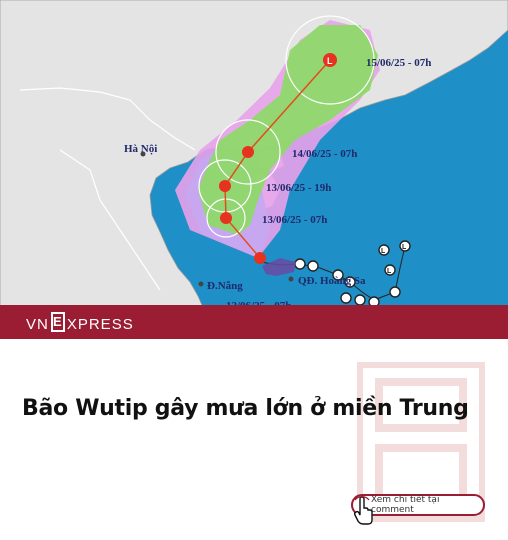 This screenshot has width=508, height=540. Describe the element at coordinates (398, 63) in the screenshot. I see `track-label: 15/06/25 - 07h` at that location.